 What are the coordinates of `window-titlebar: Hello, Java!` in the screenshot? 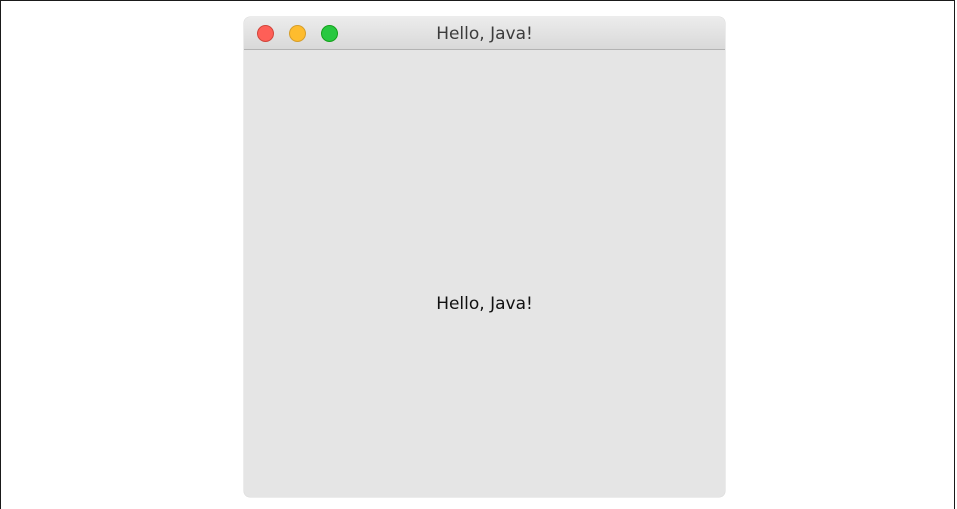 It's located at (484, 33).